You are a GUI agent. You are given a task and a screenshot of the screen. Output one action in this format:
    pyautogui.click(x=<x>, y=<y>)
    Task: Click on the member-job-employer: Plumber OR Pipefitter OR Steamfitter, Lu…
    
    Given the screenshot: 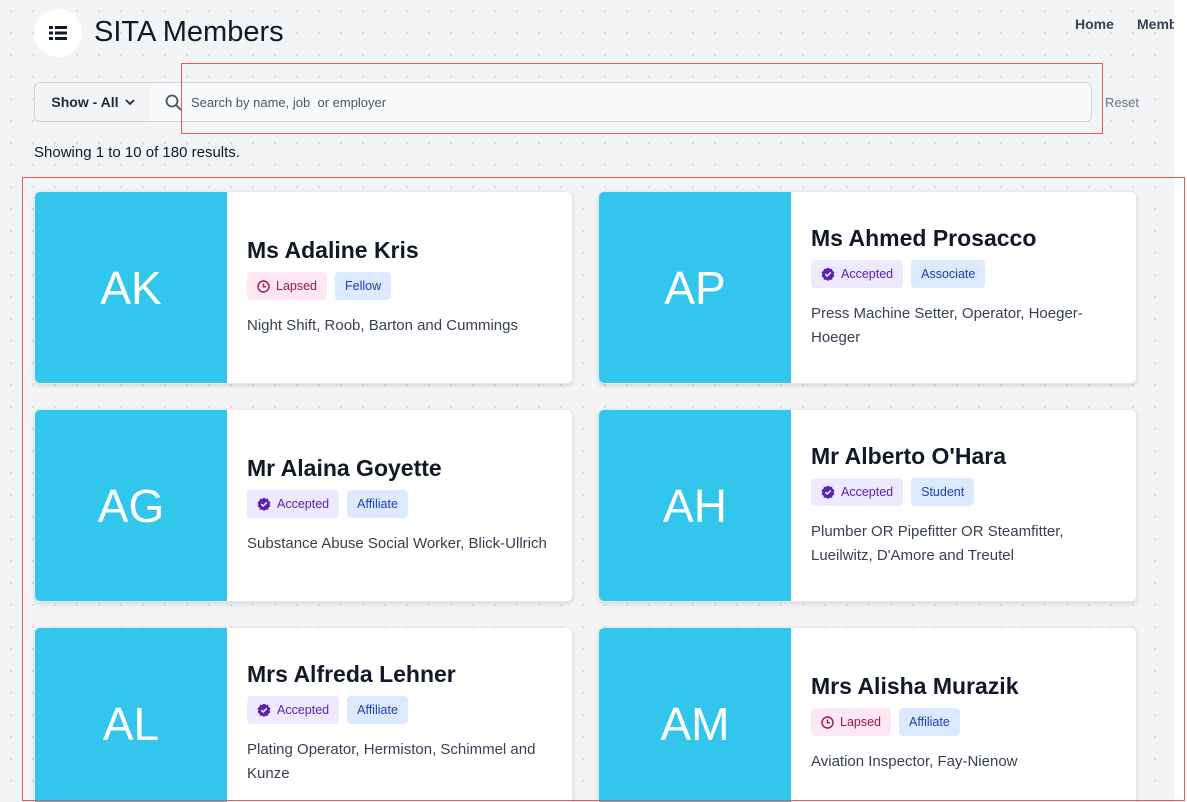 What is the action you would take?
    pyautogui.click(x=937, y=543)
    